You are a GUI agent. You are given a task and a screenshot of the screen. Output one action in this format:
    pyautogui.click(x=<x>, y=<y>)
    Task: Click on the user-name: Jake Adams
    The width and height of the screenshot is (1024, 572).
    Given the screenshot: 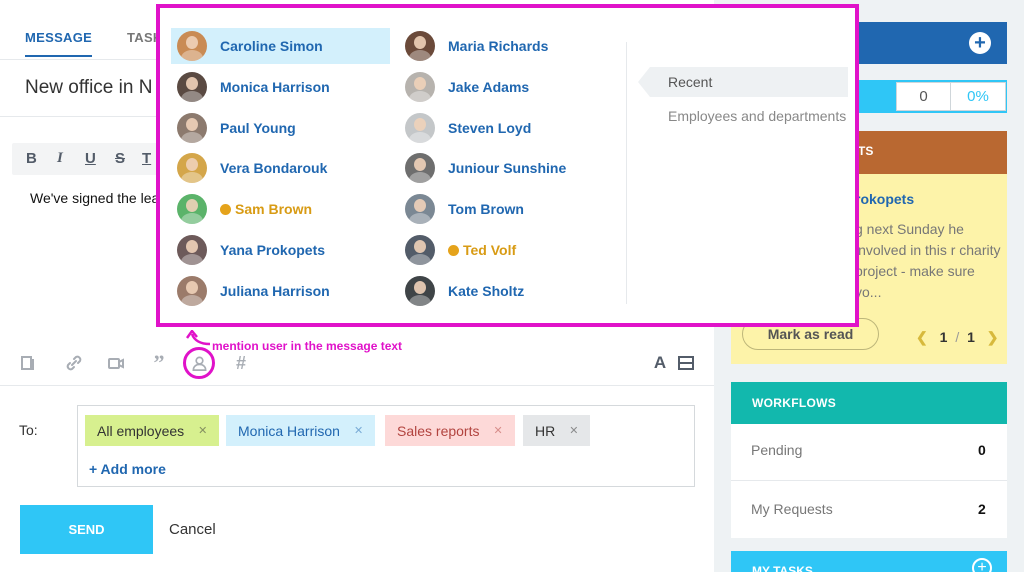 What is the action you would take?
    pyautogui.click(x=488, y=87)
    